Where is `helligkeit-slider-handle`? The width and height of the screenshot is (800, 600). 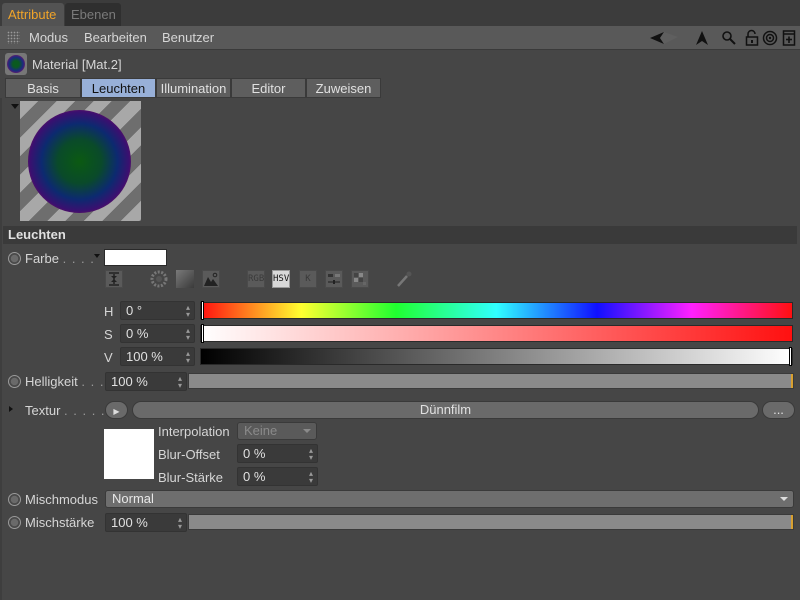 helligkeit-slider-handle is located at coordinates (792, 381).